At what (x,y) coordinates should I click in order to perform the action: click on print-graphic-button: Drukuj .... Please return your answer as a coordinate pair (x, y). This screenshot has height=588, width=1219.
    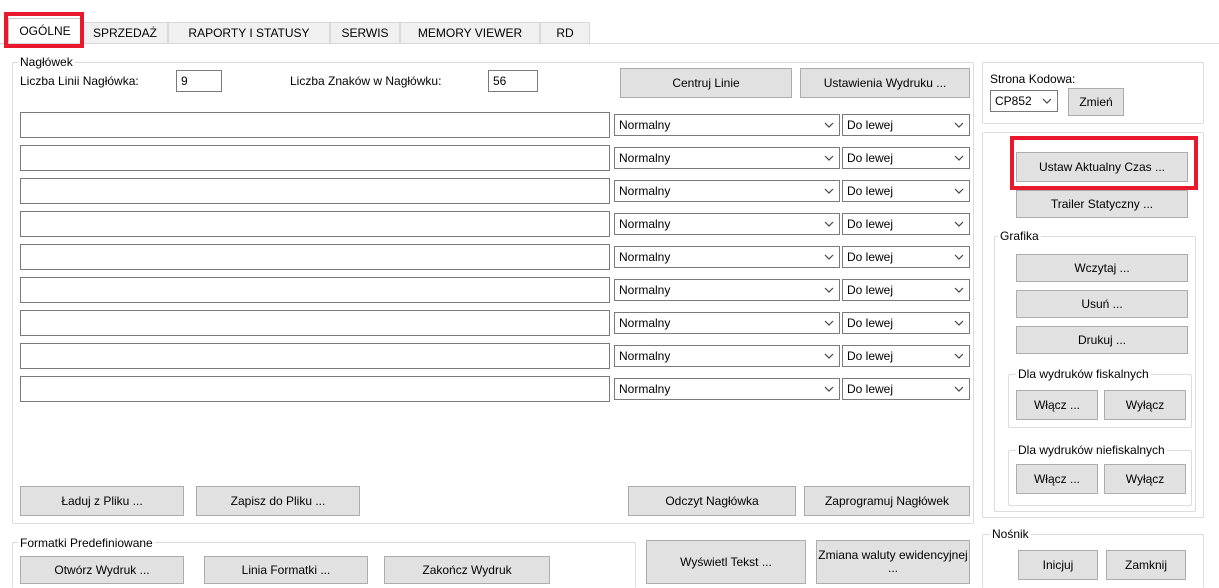
    Looking at the image, I should click on (1102, 340).